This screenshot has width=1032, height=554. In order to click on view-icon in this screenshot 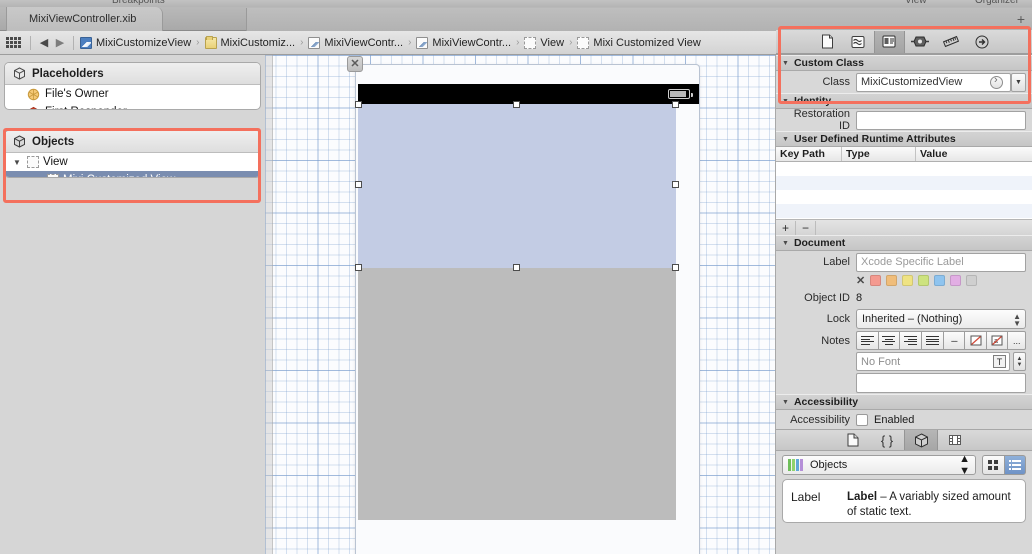, I will do `click(53, 175)`.